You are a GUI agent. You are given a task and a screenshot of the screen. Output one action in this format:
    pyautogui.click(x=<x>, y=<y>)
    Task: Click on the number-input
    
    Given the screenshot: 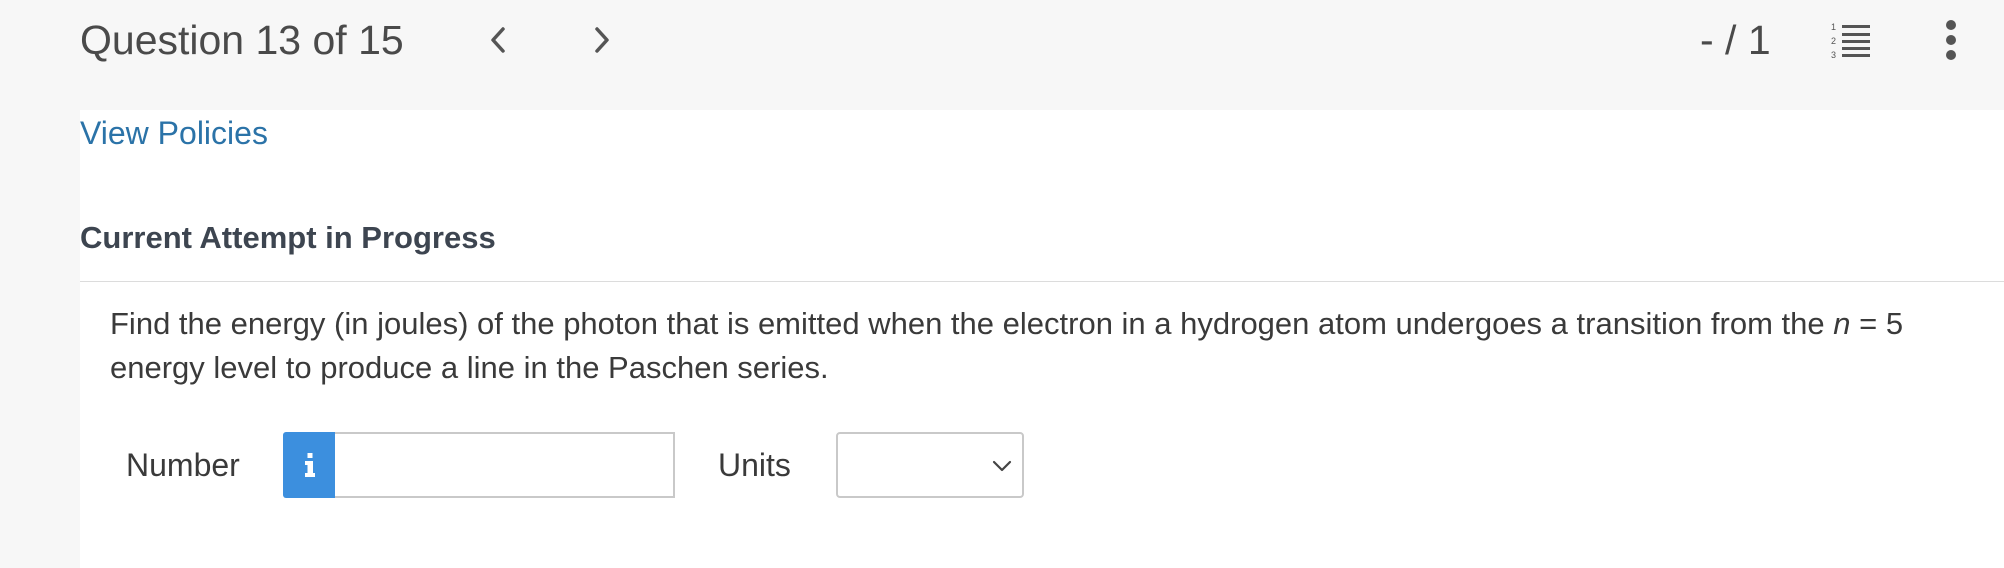 What is the action you would take?
    pyautogui.click(x=505, y=465)
    